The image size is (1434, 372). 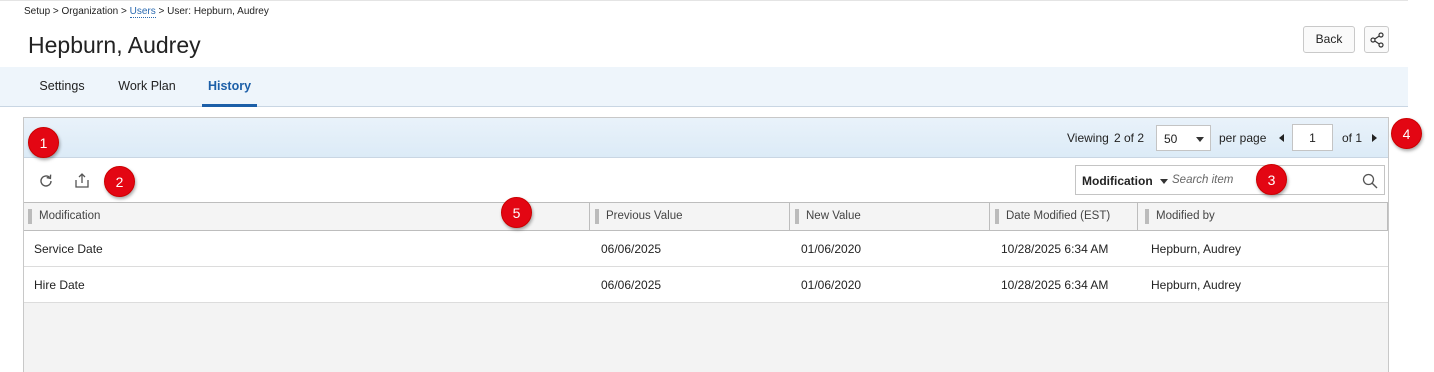 What do you see at coordinates (644, 216) in the screenshot?
I see `column-header-label: Previous Value` at bounding box center [644, 216].